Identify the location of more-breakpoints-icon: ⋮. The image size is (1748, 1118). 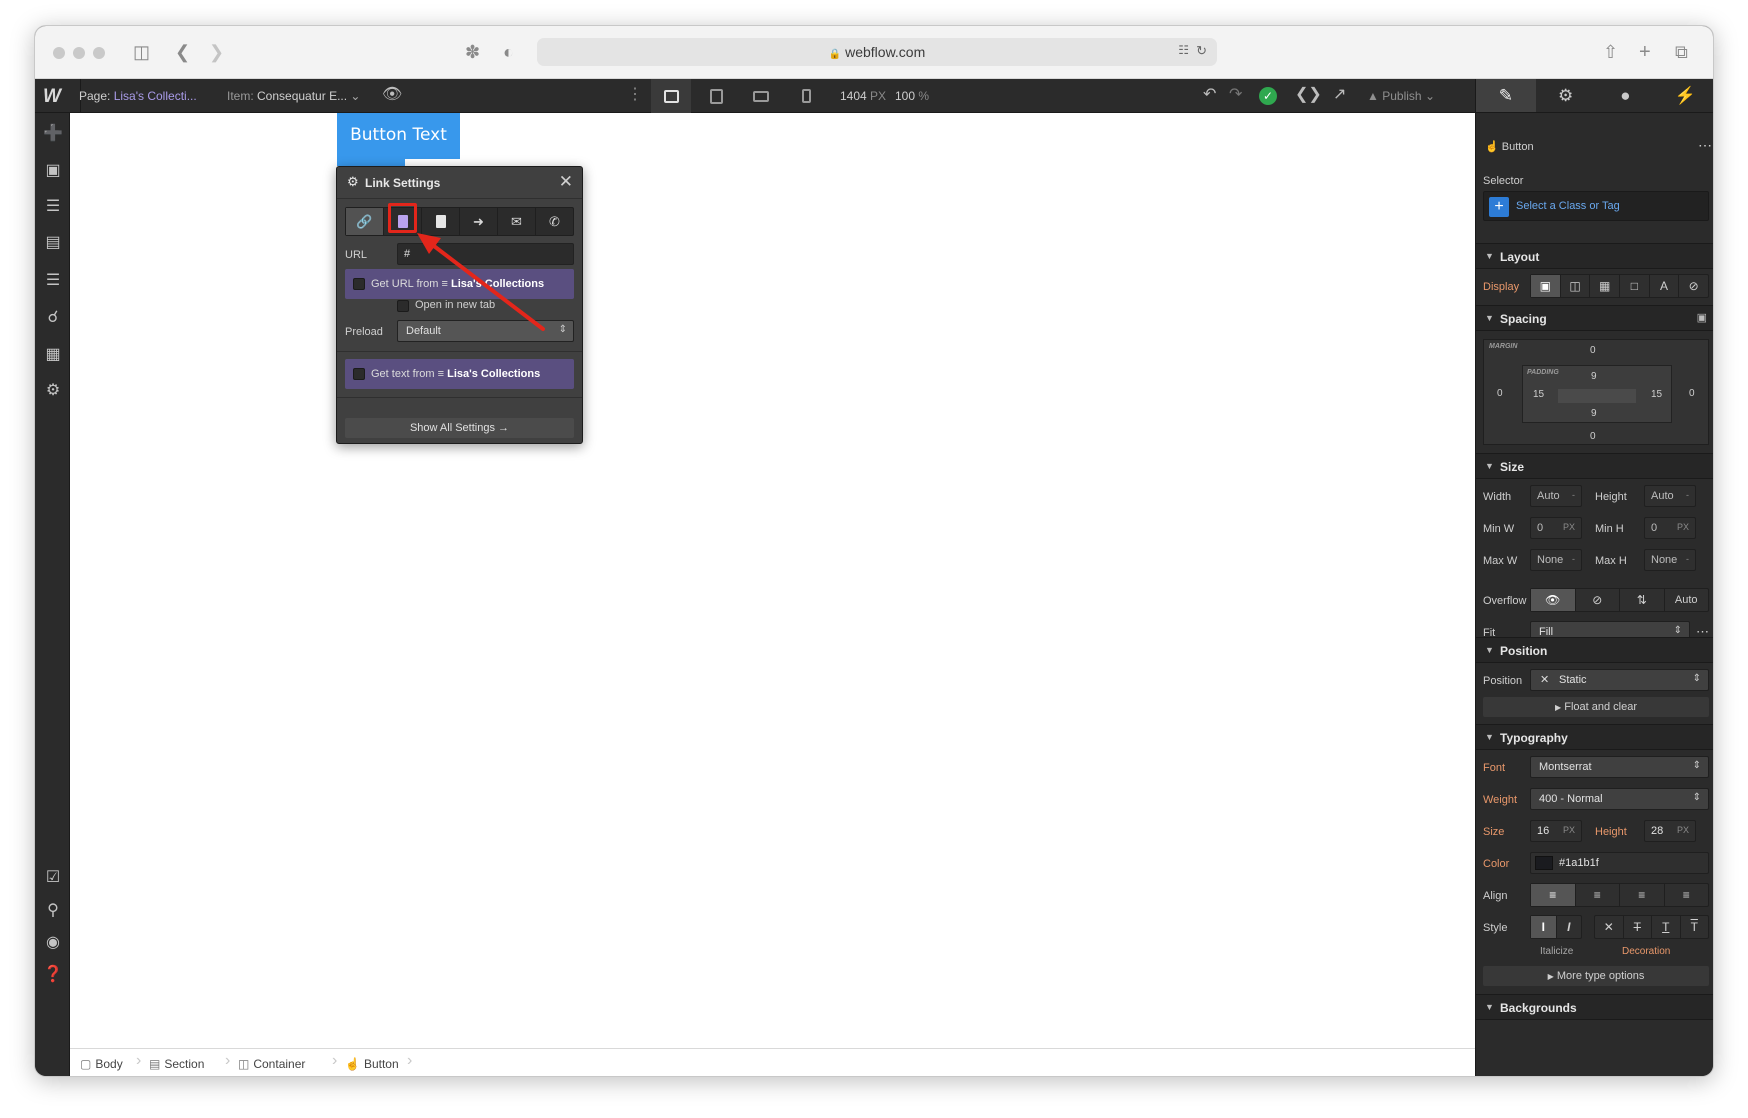
(635, 95).